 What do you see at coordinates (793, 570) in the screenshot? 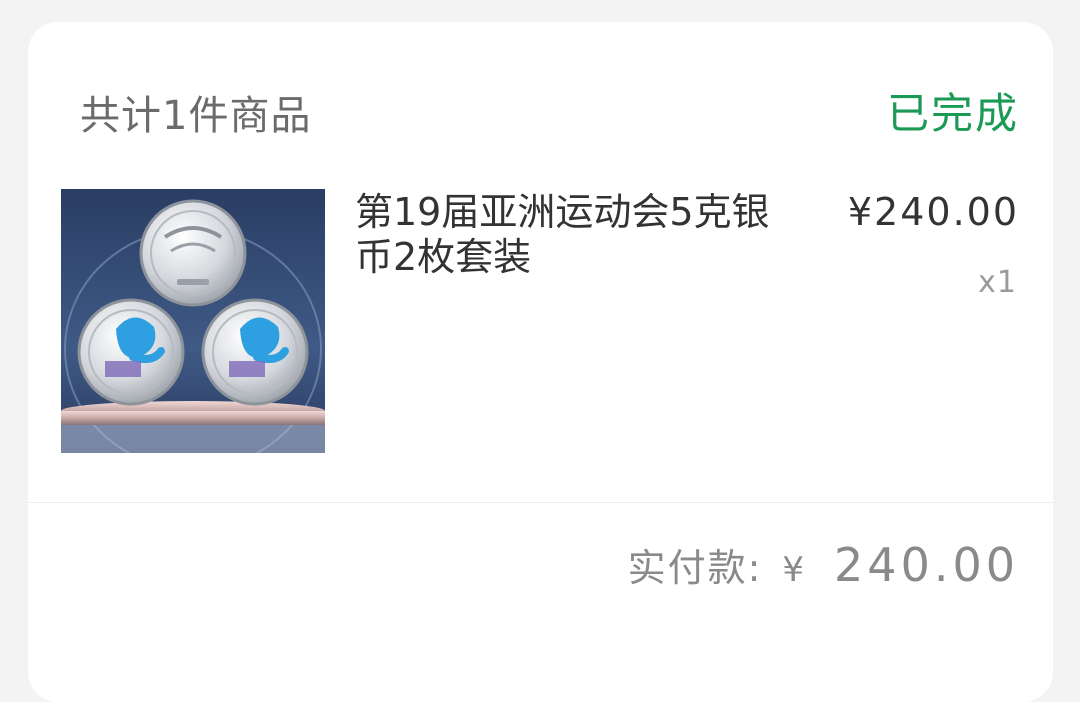
I see `currency-symbol: ¥` at bounding box center [793, 570].